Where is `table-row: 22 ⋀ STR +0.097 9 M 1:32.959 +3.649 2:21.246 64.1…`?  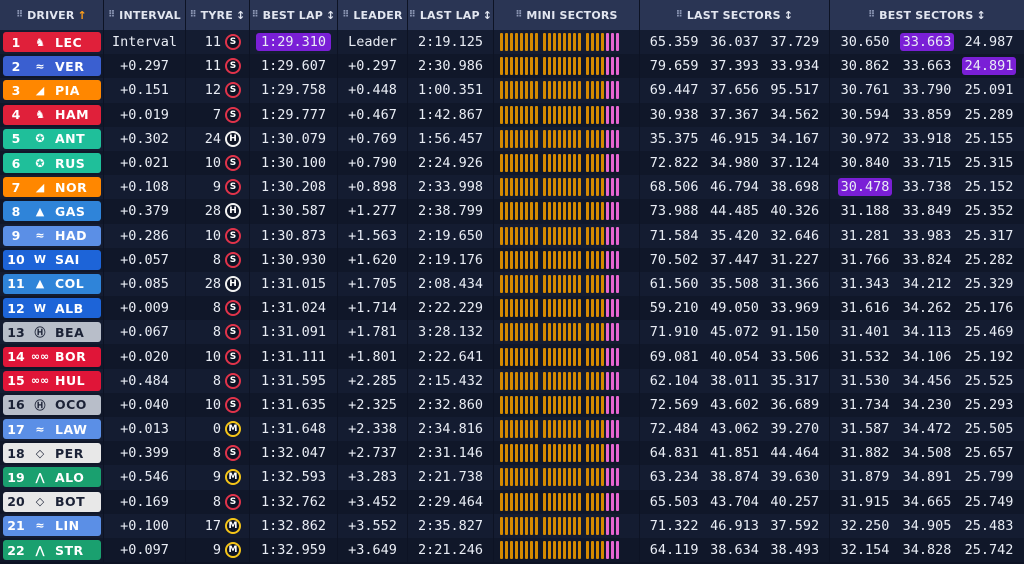 table-row: 22 ⋀ STR +0.097 9 M 1:32.959 +3.649 2:21.246 64.1… is located at coordinates (512, 550).